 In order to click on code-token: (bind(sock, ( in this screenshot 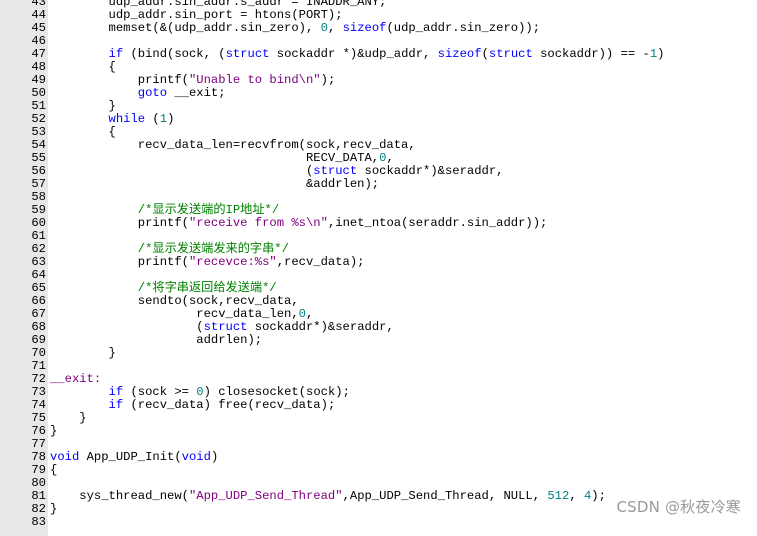, I will do `click(174, 54)`.